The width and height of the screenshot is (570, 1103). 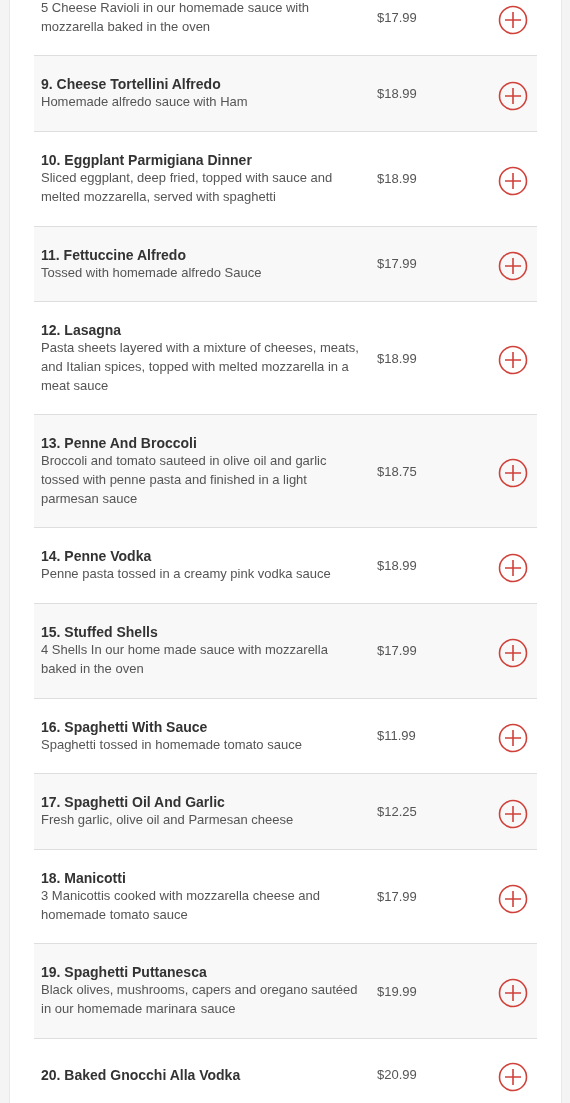 What do you see at coordinates (184, 480) in the screenshot?
I see `item-description: Broccoli and tomato sauteed in olive oil and garlic tossed with penne pasta and finished in a light parmesan sauce` at bounding box center [184, 480].